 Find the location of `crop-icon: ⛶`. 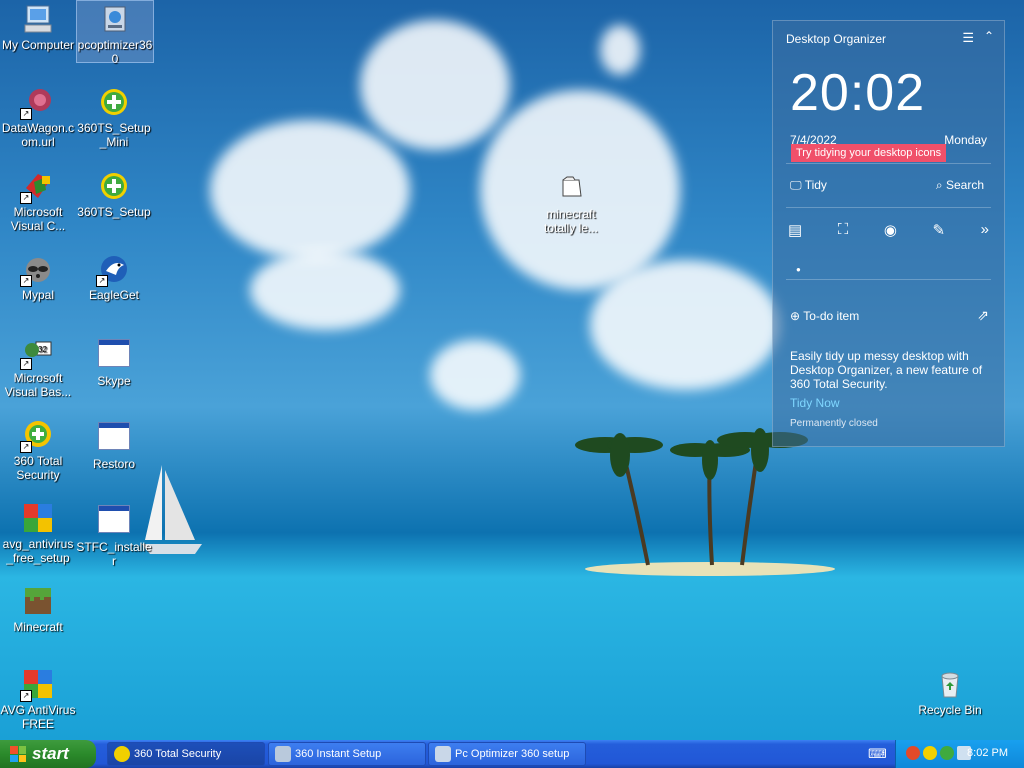

crop-icon: ⛶ is located at coordinates (843, 230).